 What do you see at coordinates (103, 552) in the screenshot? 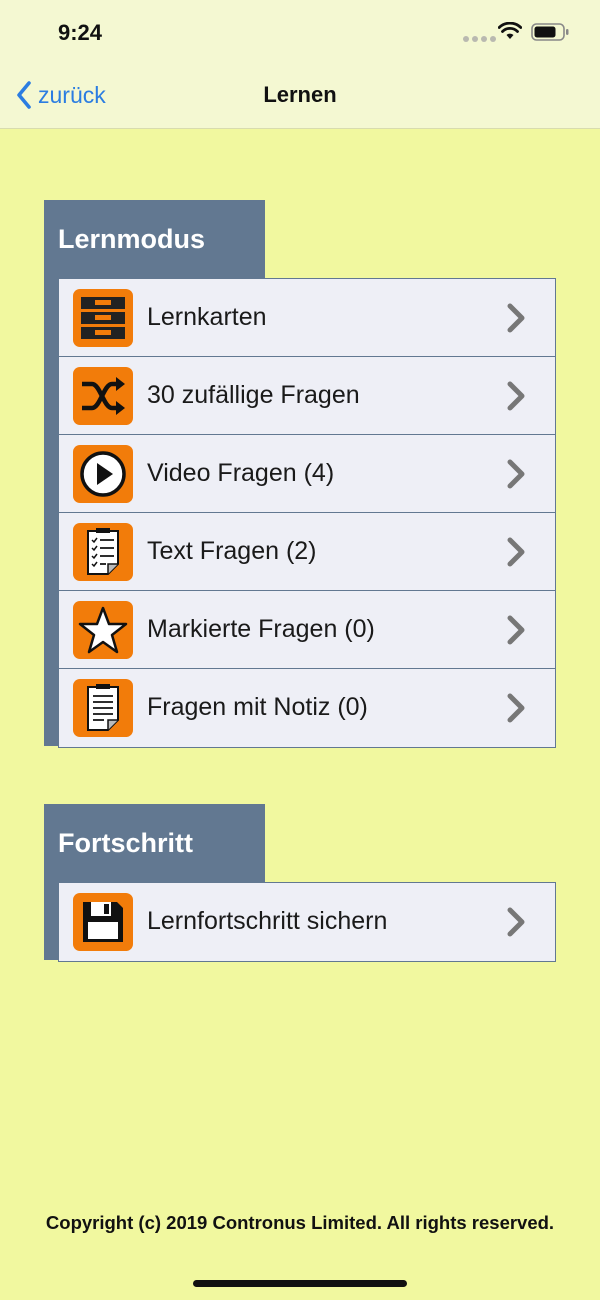
I see `checklist-icon` at bounding box center [103, 552].